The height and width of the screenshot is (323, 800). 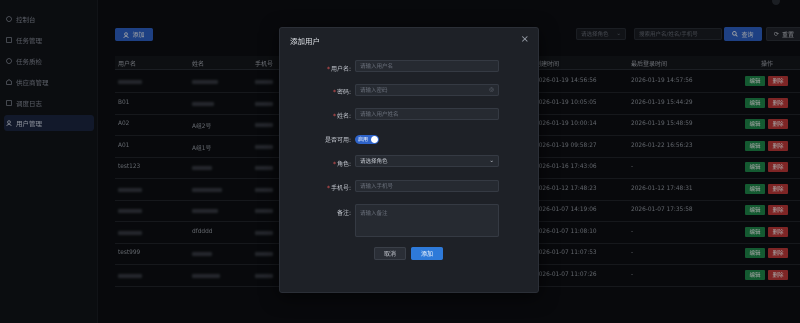 I want to click on enabled-toggle: 启用, so click(x=367, y=139).